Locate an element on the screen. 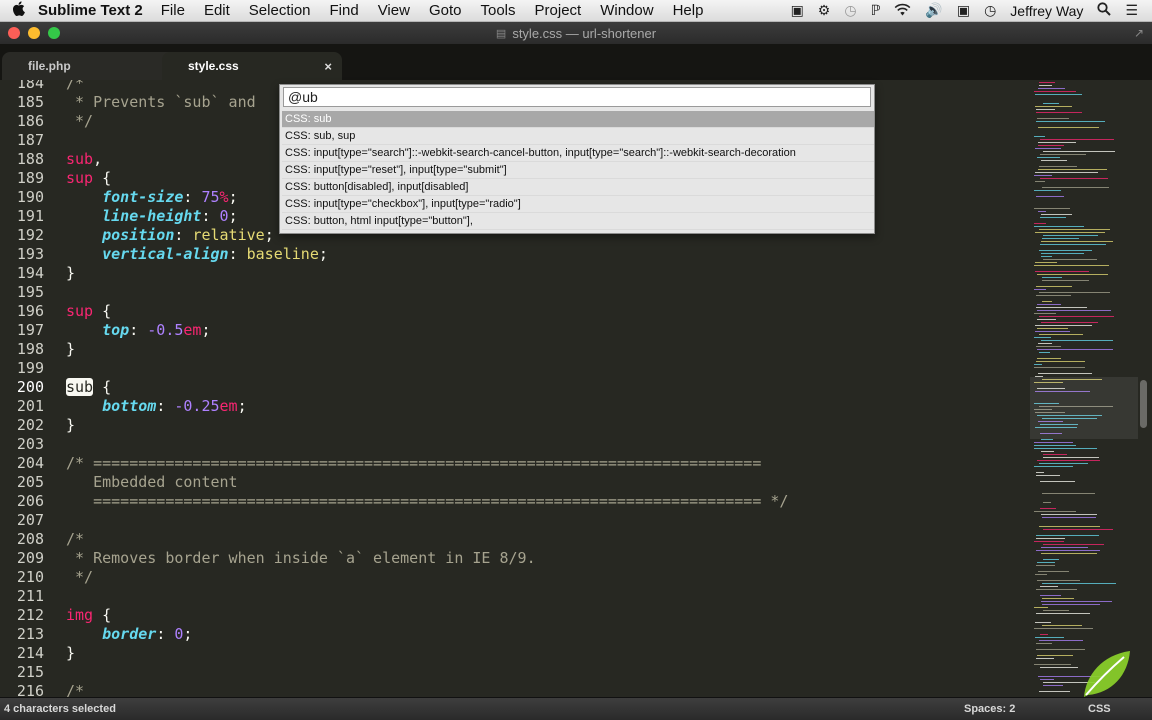  bluetooth-icon: ℙ is located at coordinates (876, 10).